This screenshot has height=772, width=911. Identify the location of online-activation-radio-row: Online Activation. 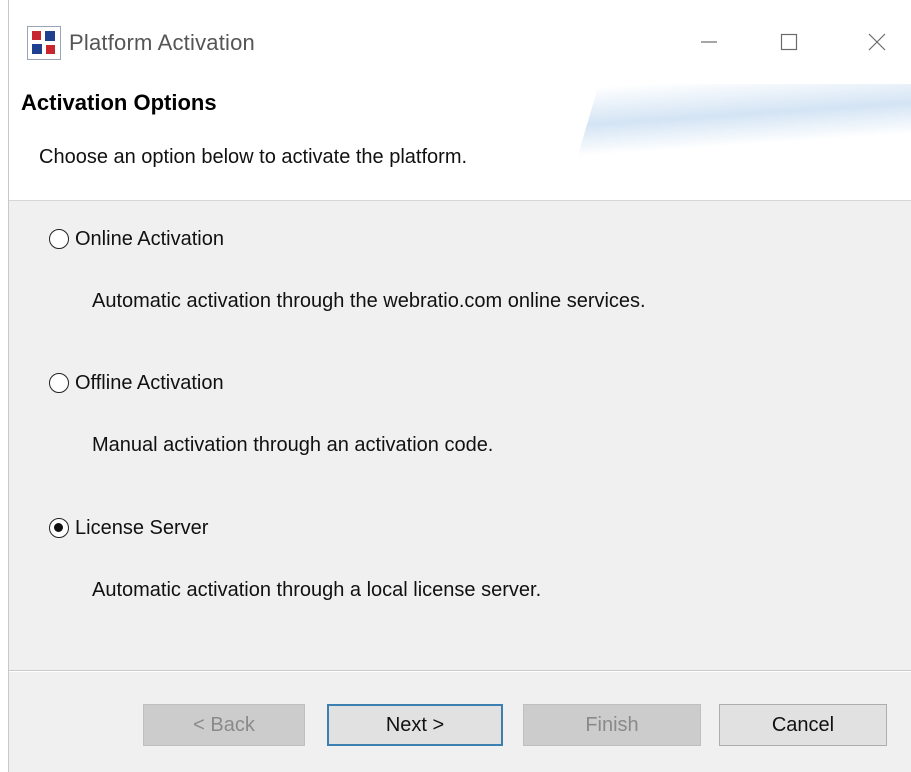
(136, 239).